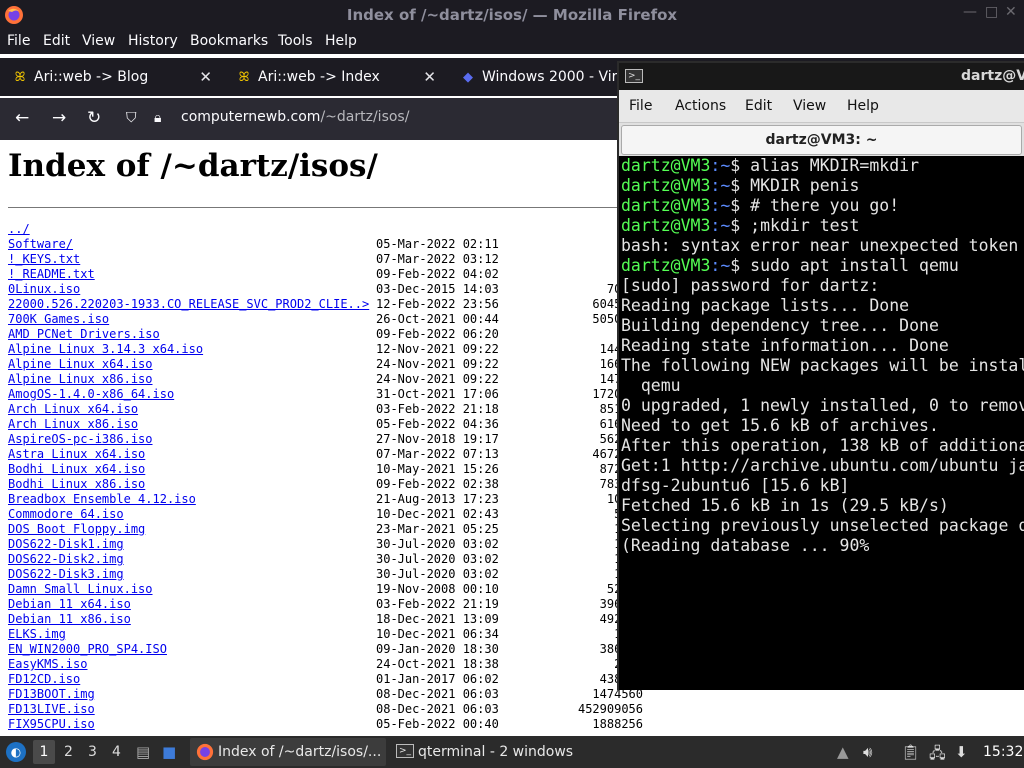 The image size is (1024, 768). What do you see at coordinates (131, 118) in the screenshot?
I see `shield-icon: ⛉` at bounding box center [131, 118].